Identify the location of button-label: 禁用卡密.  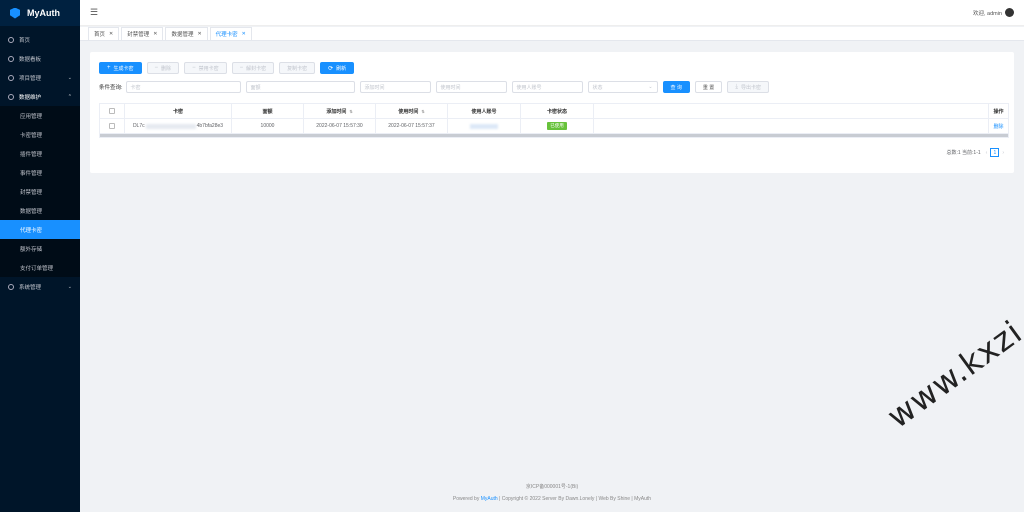
(208, 68).